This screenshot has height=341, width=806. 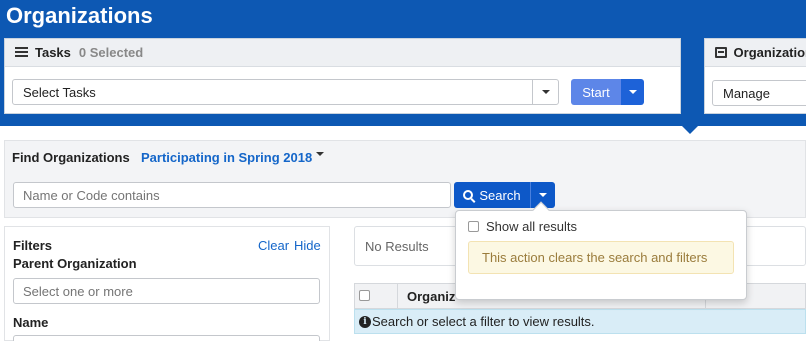 What do you see at coordinates (79, 15) in the screenshot?
I see `page-title: Organizations` at bounding box center [79, 15].